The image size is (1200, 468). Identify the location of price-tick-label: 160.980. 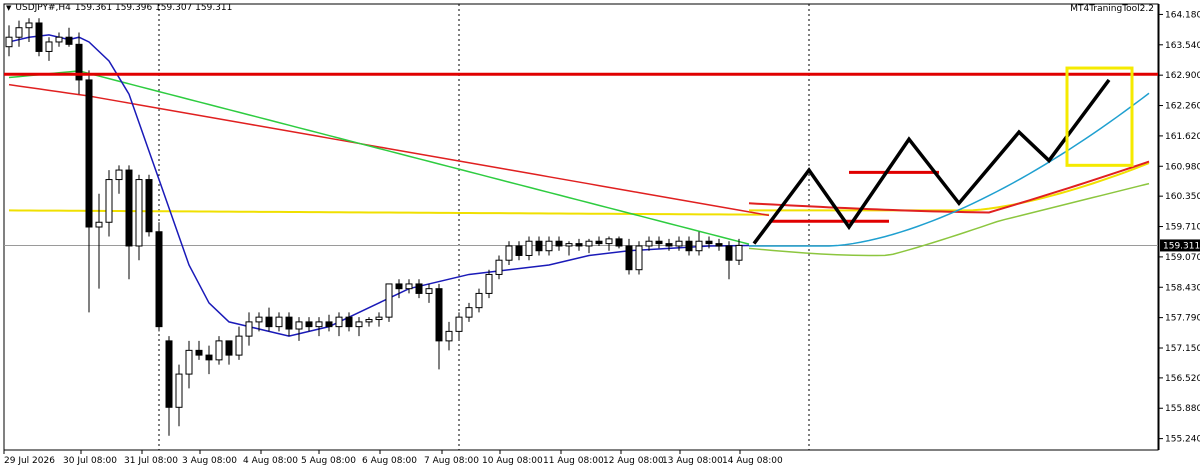
(1182, 167).